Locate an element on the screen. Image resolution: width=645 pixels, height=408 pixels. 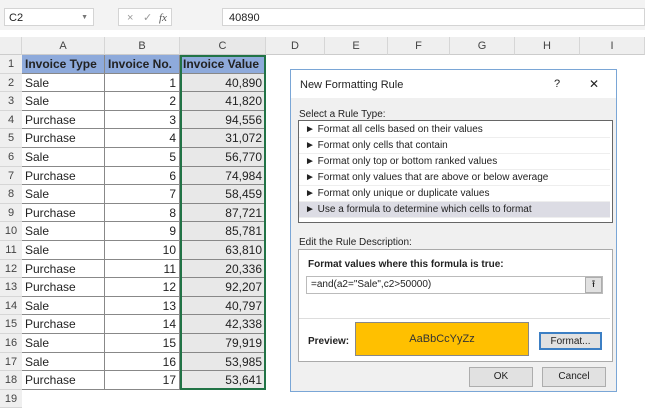
row-header: 12 is located at coordinates (11, 269).